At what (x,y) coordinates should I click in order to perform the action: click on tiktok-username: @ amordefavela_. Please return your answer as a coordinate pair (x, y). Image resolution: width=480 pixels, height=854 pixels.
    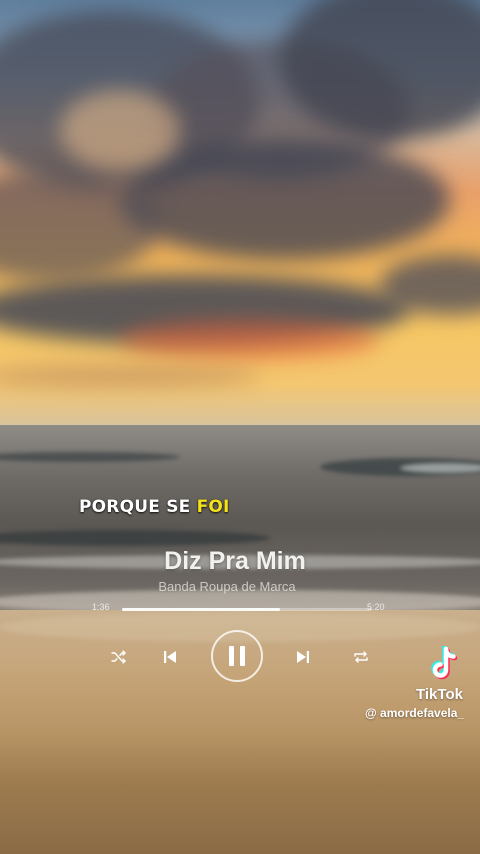
    Looking at the image, I should click on (415, 713).